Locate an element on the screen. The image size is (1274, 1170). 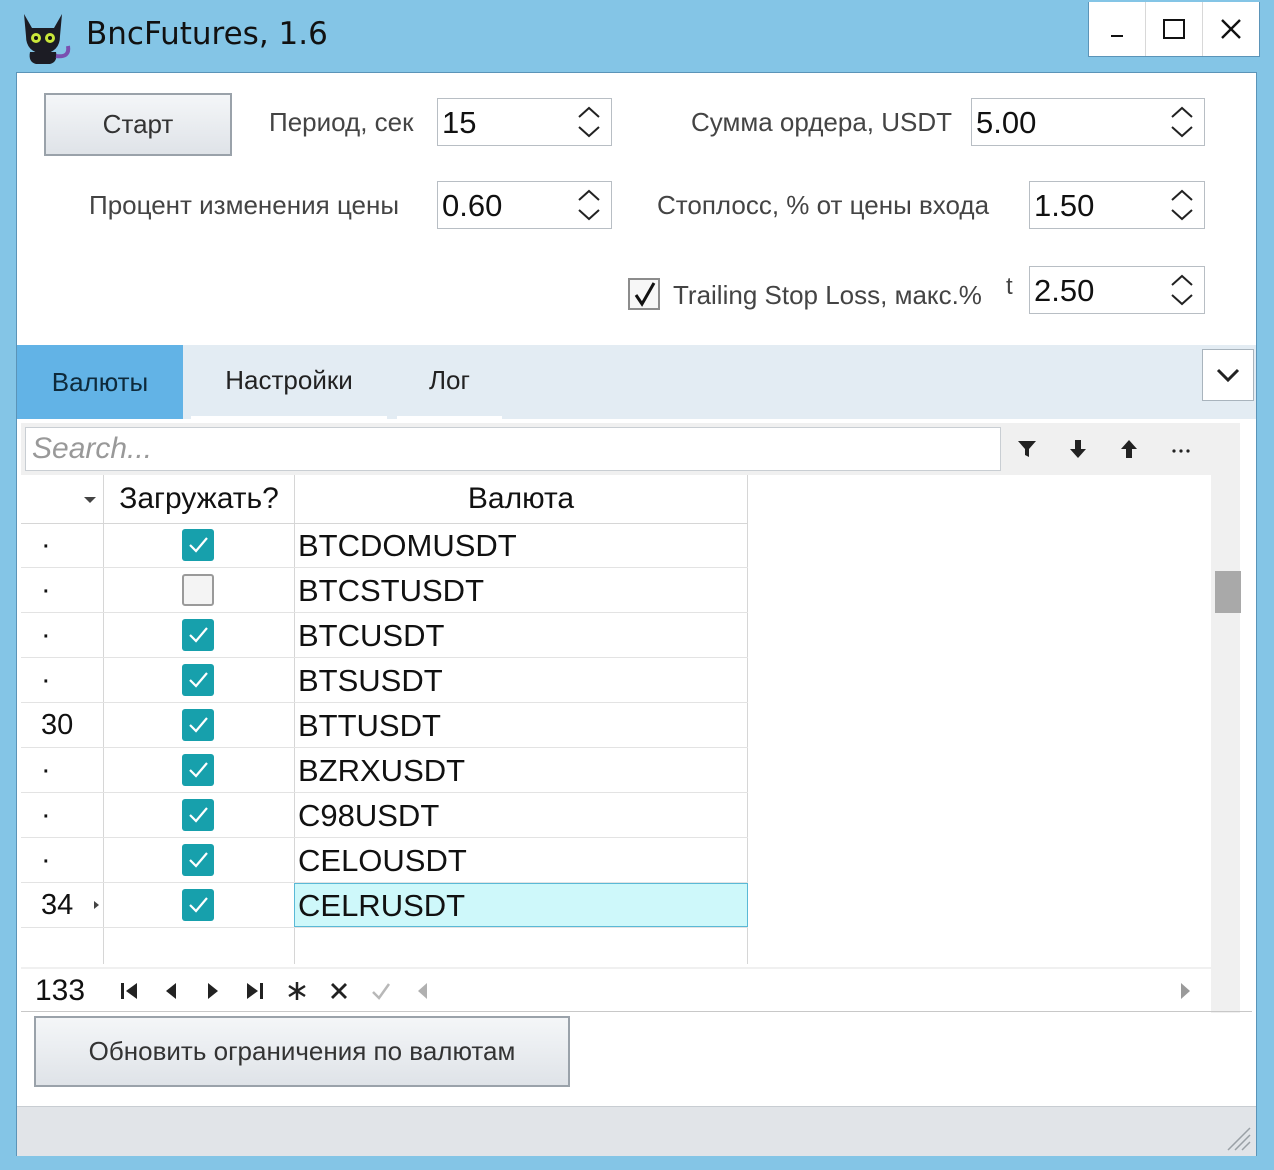
currency-cell: CELRUSDT is located at coordinates (521, 905).